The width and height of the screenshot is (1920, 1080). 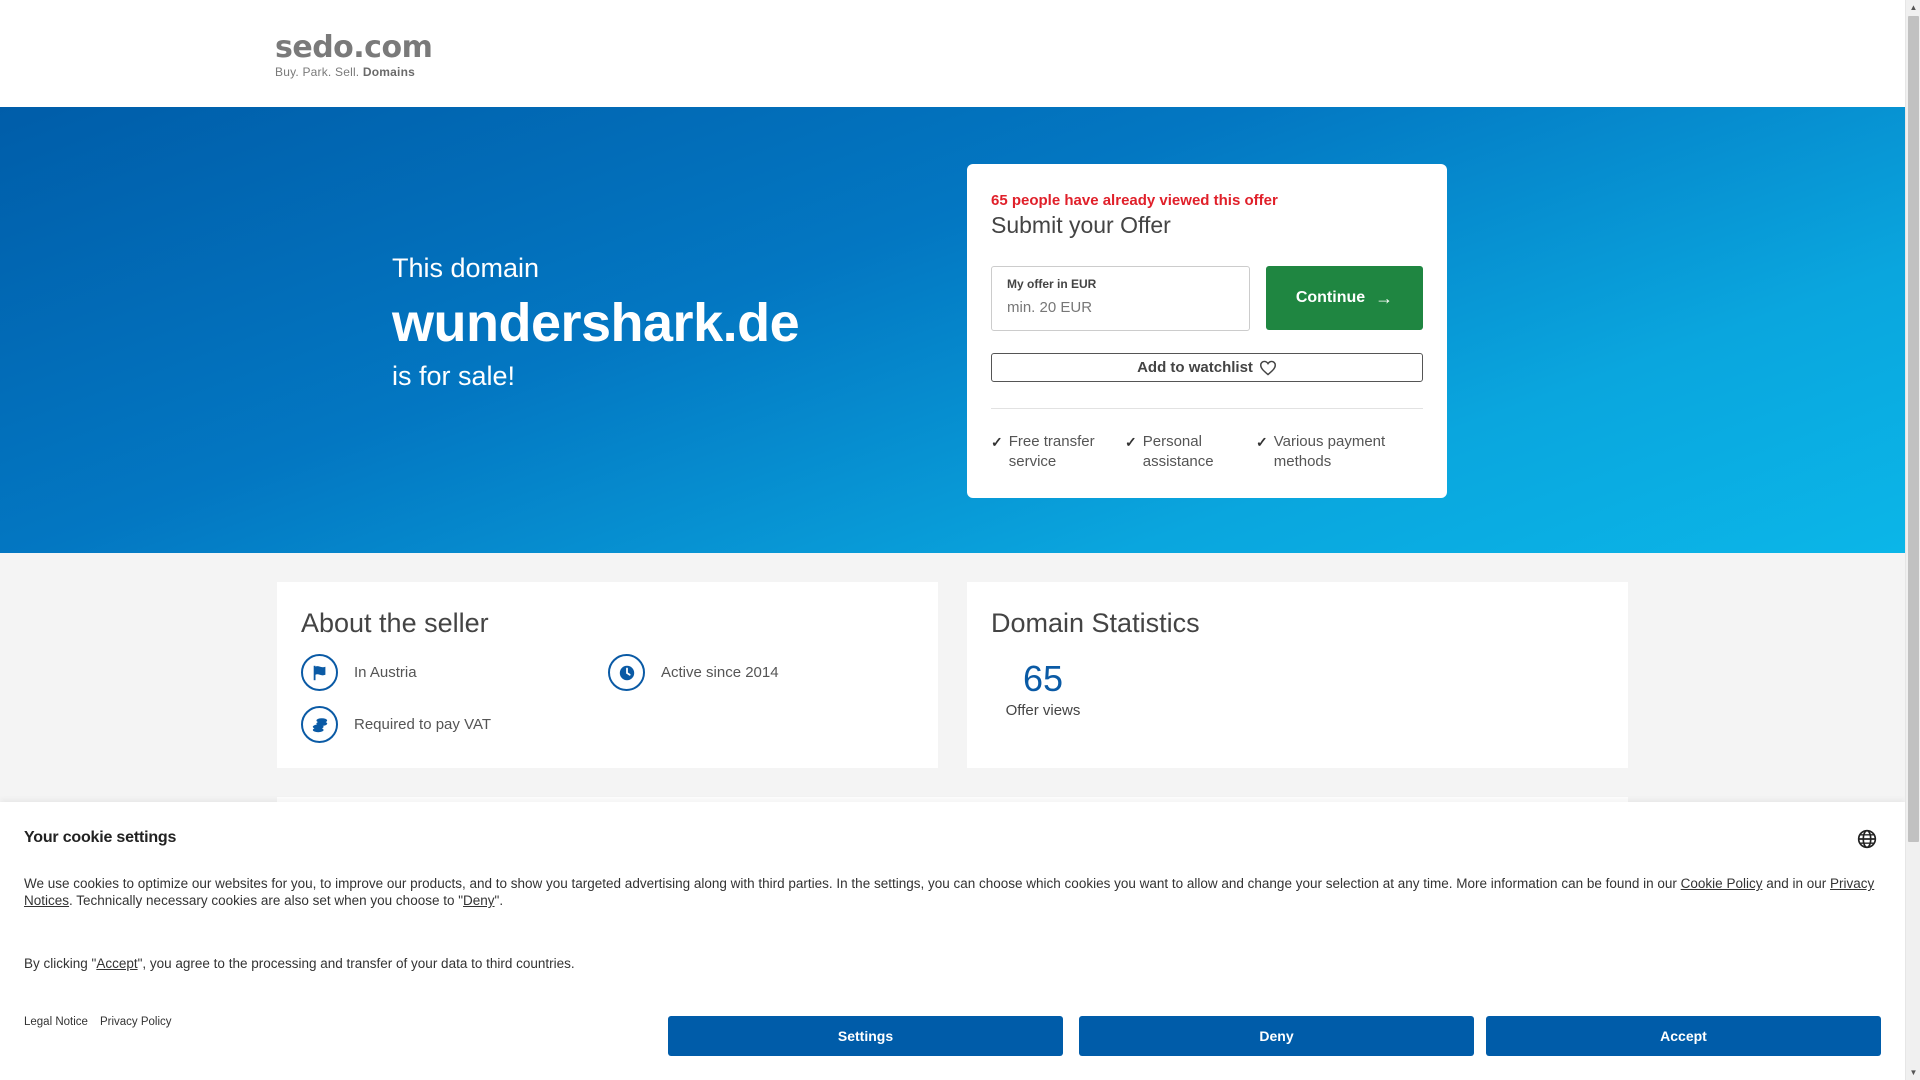 What do you see at coordinates (466, 268) in the screenshot?
I see `hero-pre-text: This domain` at bounding box center [466, 268].